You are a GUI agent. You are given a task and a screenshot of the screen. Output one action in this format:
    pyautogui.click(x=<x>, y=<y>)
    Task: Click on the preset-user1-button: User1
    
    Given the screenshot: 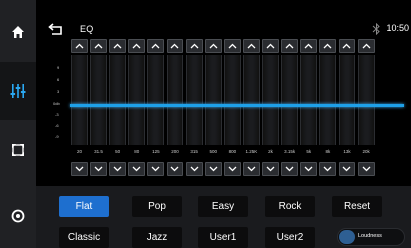 What is the action you would take?
    pyautogui.click(x=223, y=237)
    